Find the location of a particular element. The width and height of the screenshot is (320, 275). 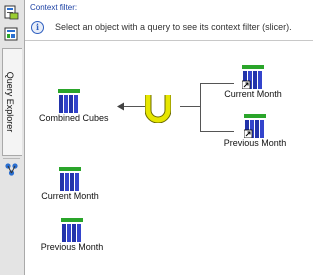

current-month-source-node: Current Month is located at coordinates (253, 82).